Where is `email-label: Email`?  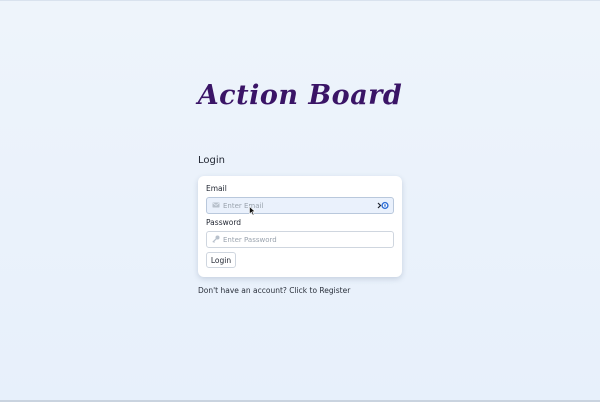 email-label: Email is located at coordinates (216, 188).